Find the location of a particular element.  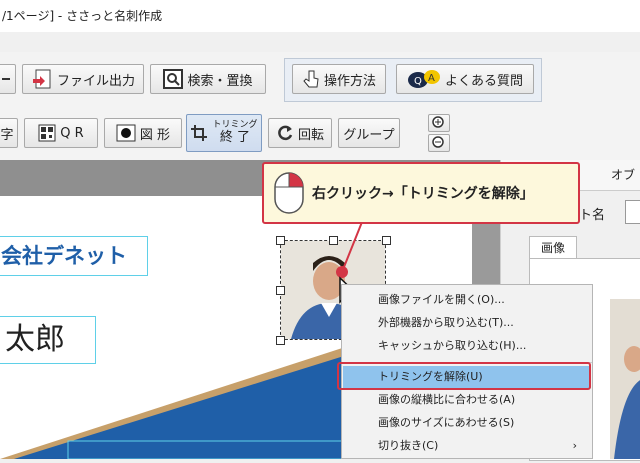

menu-item-label: 切り抜き(C) is located at coordinates (408, 445).